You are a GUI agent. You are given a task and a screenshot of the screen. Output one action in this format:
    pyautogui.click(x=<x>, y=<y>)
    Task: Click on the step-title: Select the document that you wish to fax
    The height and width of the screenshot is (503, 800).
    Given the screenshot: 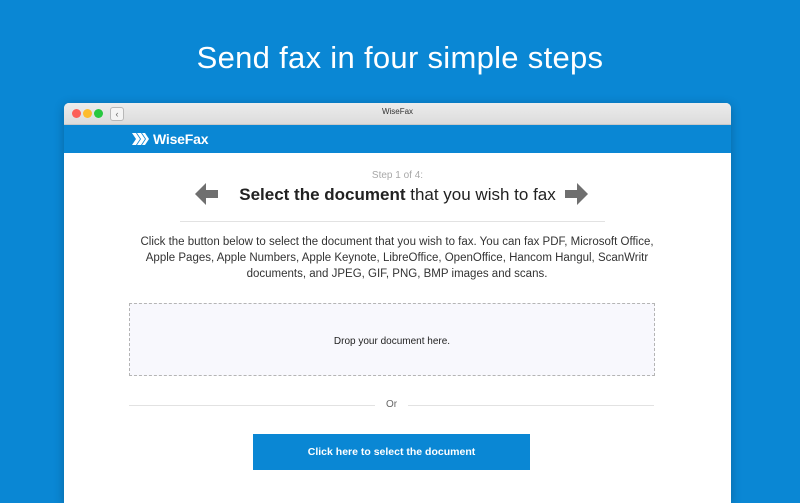 What is the action you would take?
    pyautogui.click(x=397, y=195)
    